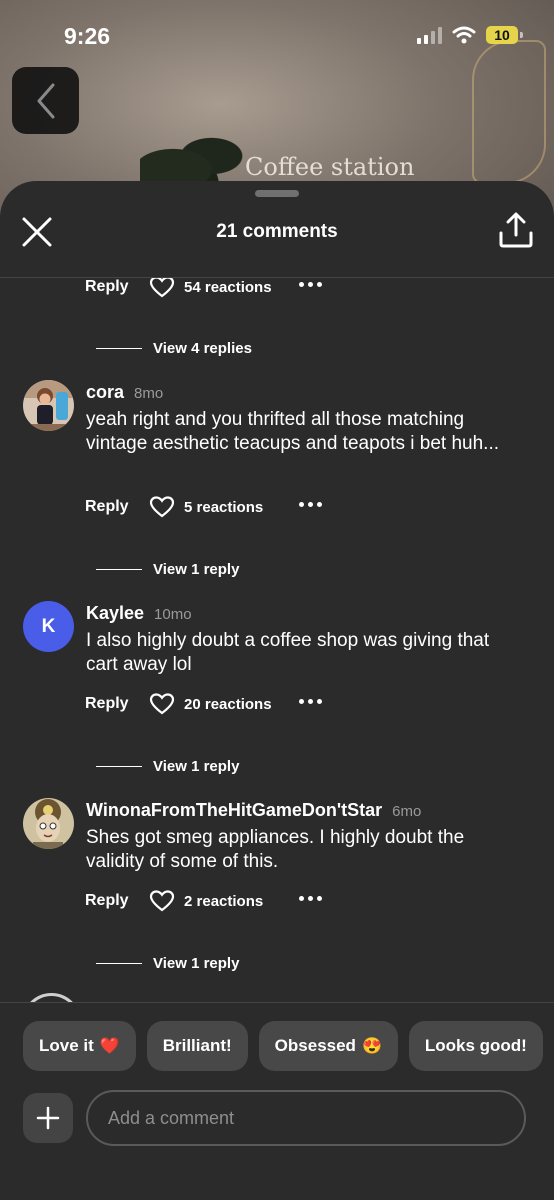 This screenshot has width=554, height=1200. Describe the element at coordinates (105, 392) in the screenshot. I see `commenter-name: cora` at that location.